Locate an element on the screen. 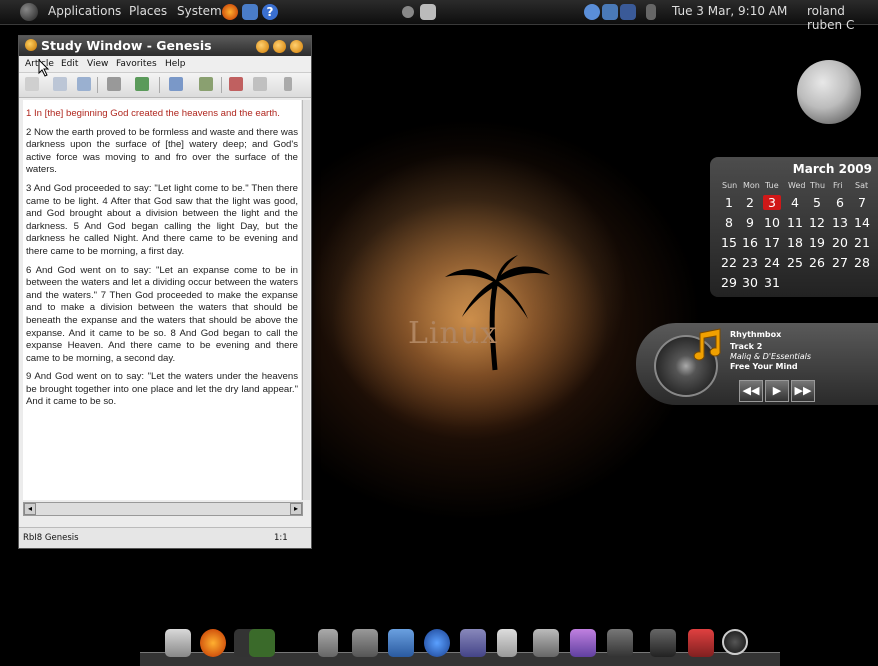  power-icon is located at coordinates (735, 642).